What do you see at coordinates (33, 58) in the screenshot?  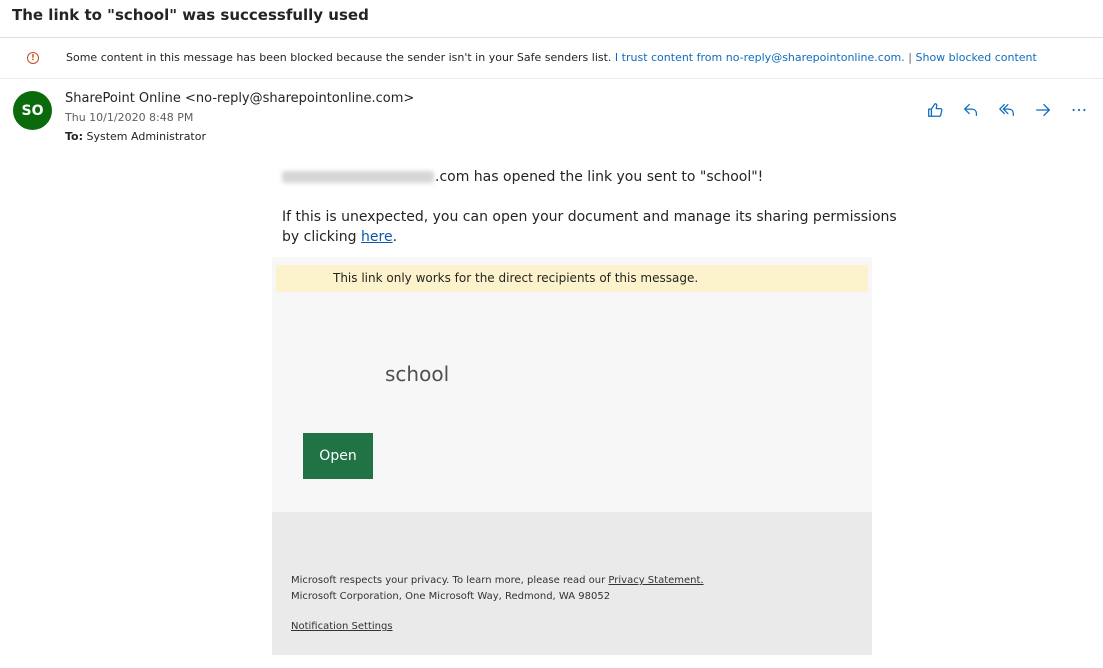 I see `info-icon: !` at bounding box center [33, 58].